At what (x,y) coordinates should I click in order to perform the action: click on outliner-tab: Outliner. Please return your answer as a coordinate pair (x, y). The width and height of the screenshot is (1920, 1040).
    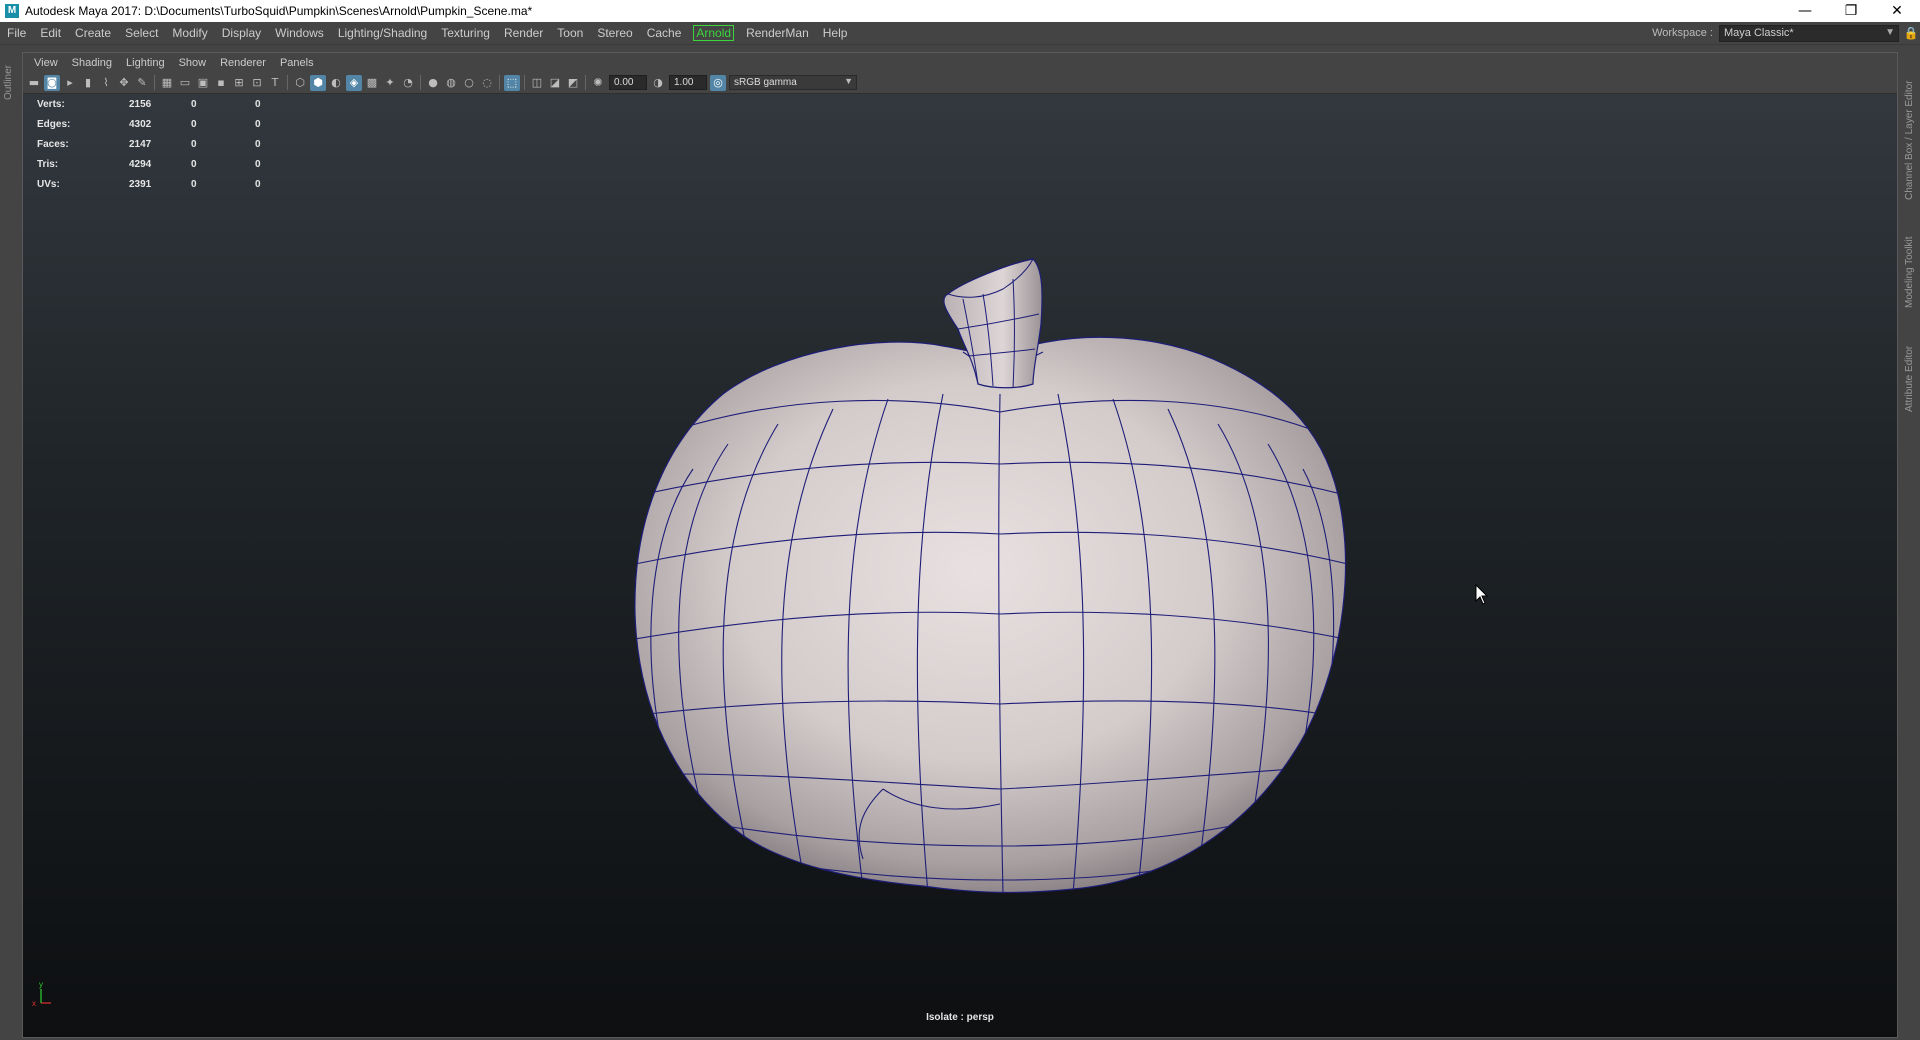
    Looking at the image, I should click on (8, 82).